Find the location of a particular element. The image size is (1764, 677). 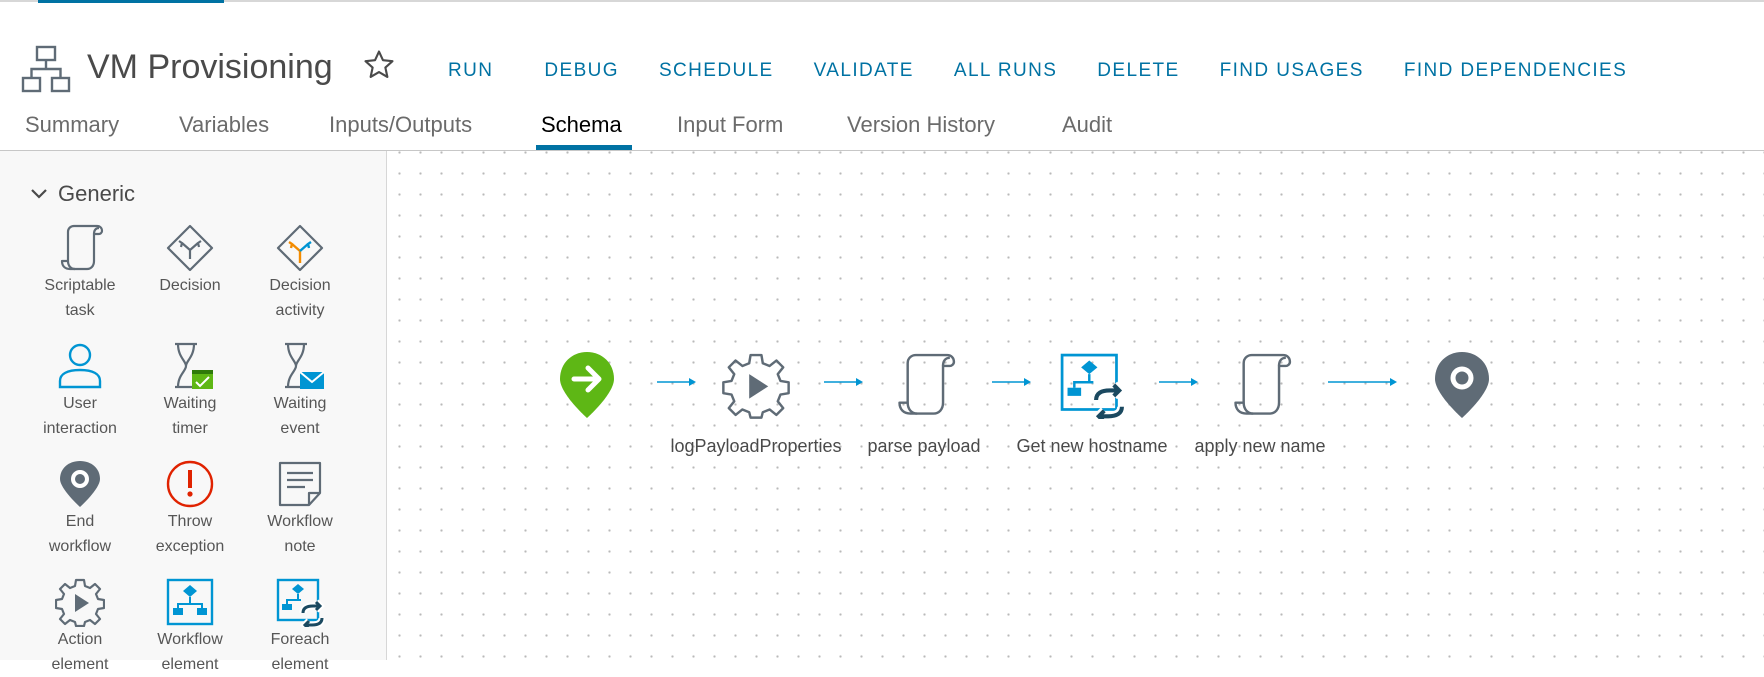

throw-exception-icon is located at coordinates (190, 484).